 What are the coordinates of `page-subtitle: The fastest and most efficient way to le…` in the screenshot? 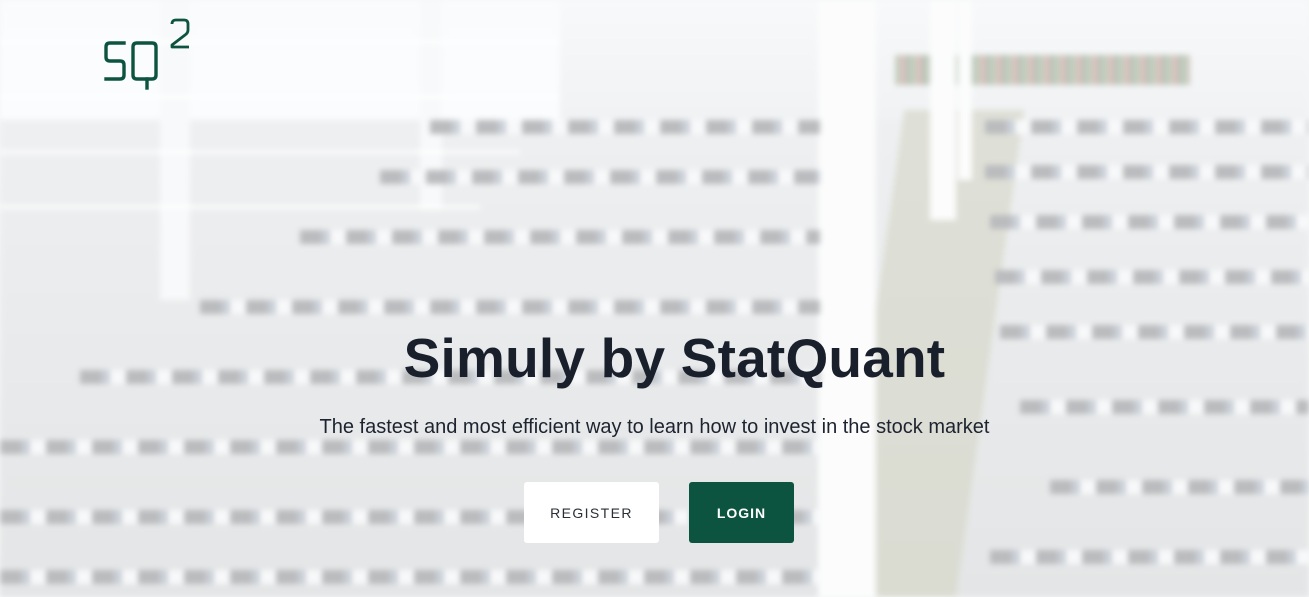 It's located at (654, 427).